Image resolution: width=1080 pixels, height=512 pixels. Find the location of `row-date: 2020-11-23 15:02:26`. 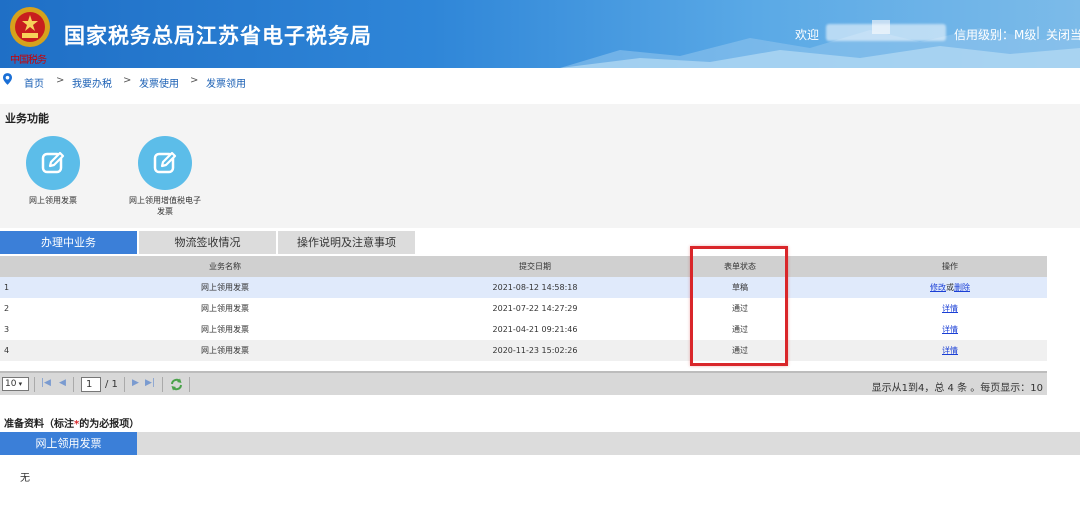

row-date: 2020-11-23 15:02:26 is located at coordinates (535, 350).